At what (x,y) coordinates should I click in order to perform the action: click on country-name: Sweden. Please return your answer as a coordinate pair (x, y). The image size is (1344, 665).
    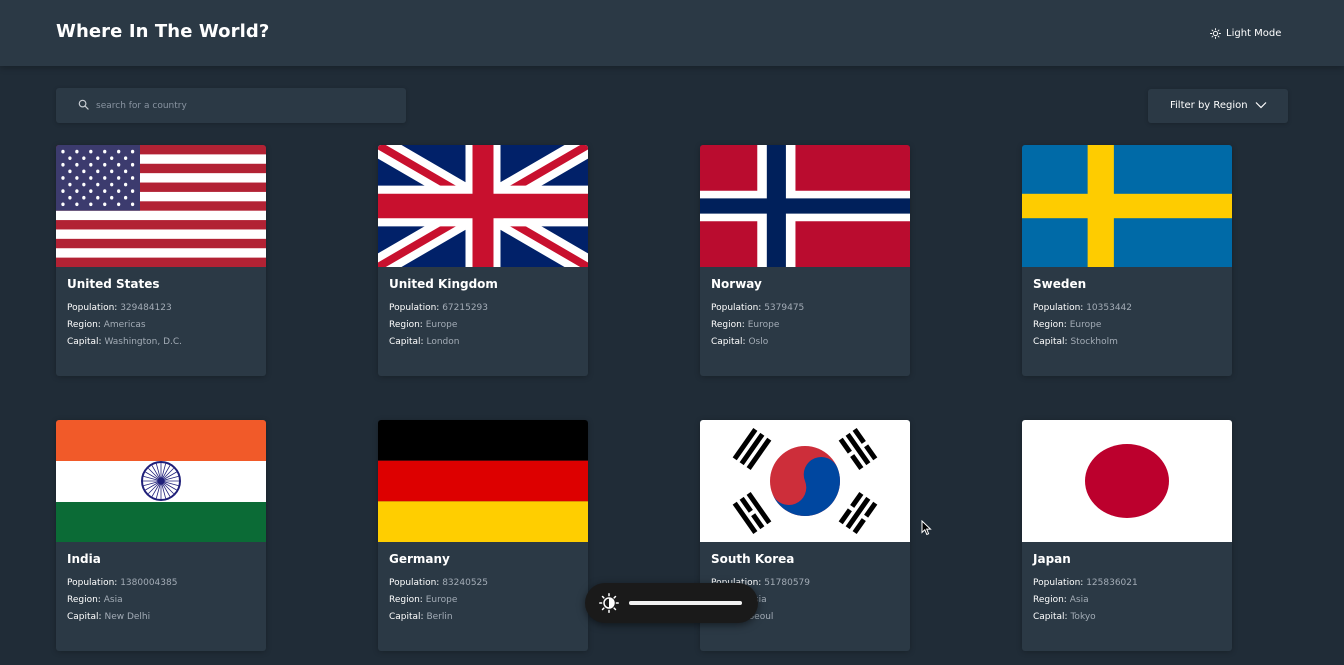
    Looking at the image, I should click on (1060, 284).